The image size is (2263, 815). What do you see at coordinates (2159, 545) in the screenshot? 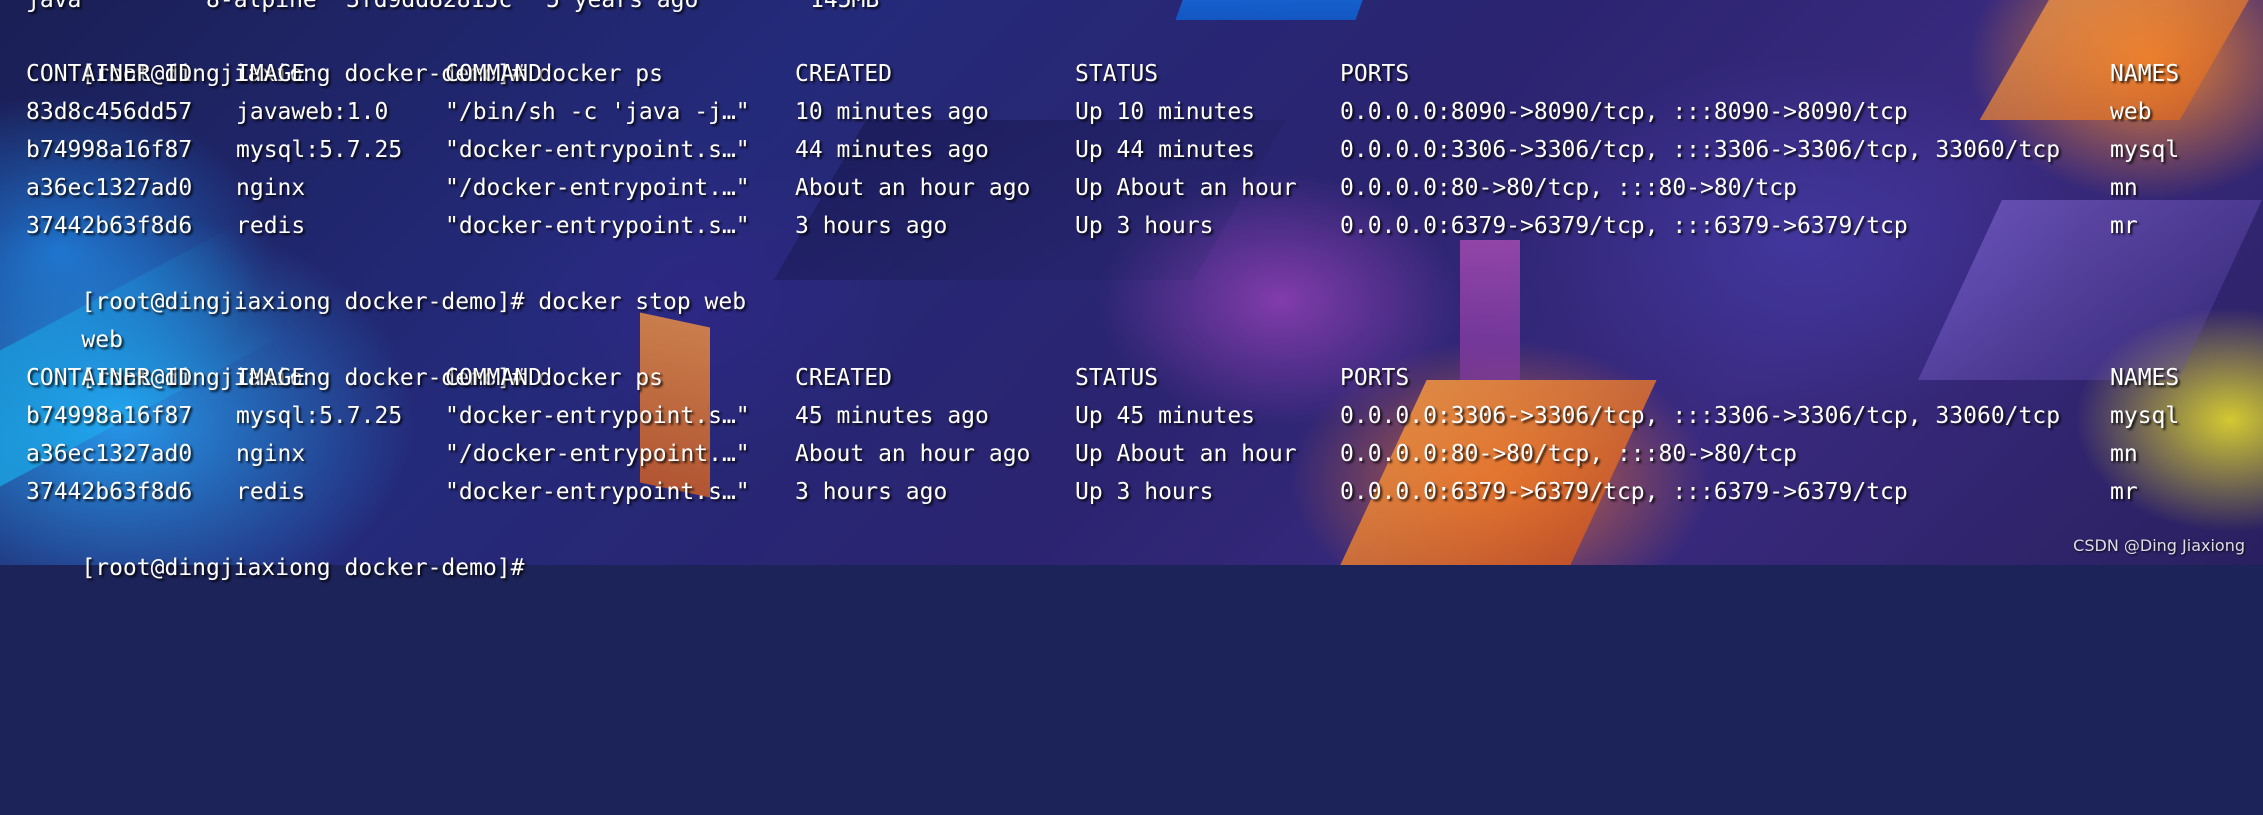
I see `watermark: CSDN @Ding Jiaxiong` at bounding box center [2159, 545].